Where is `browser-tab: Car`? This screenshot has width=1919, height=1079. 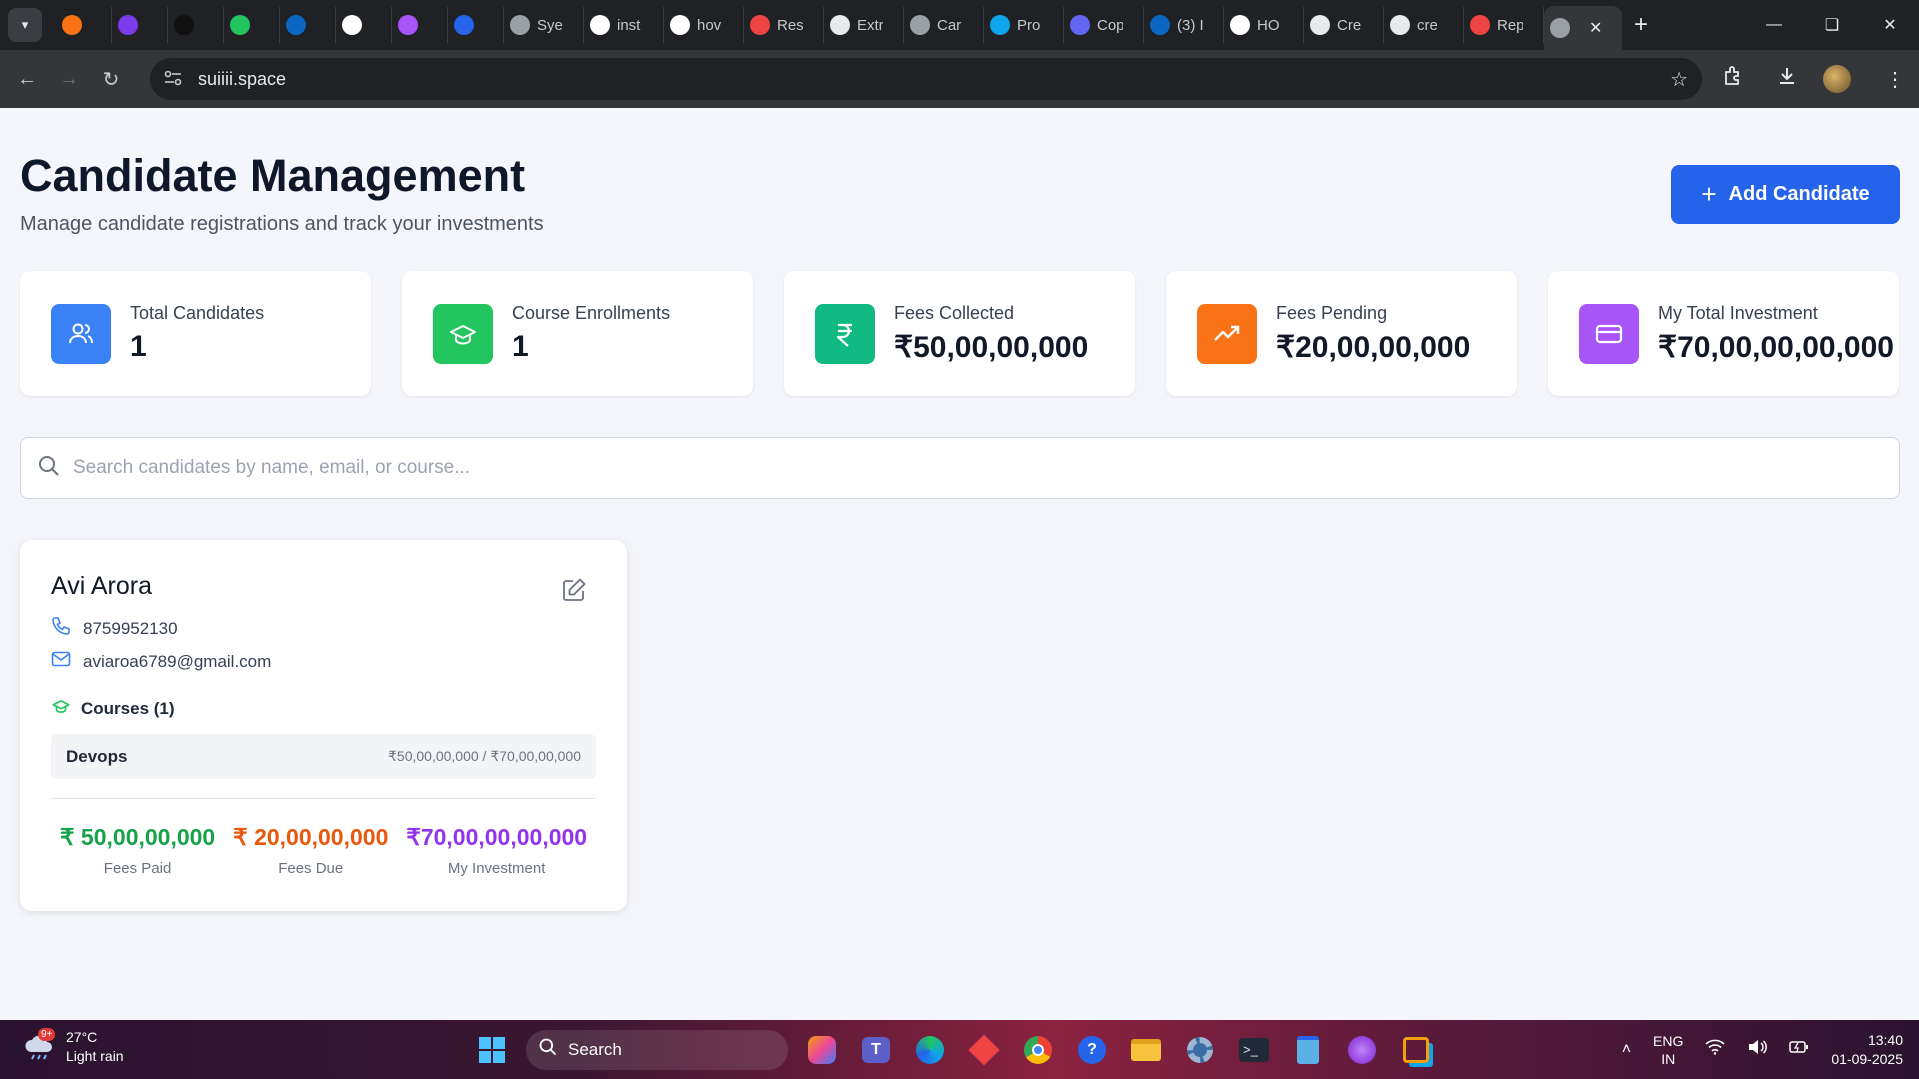
browser-tab: Car is located at coordinates (944, 25).